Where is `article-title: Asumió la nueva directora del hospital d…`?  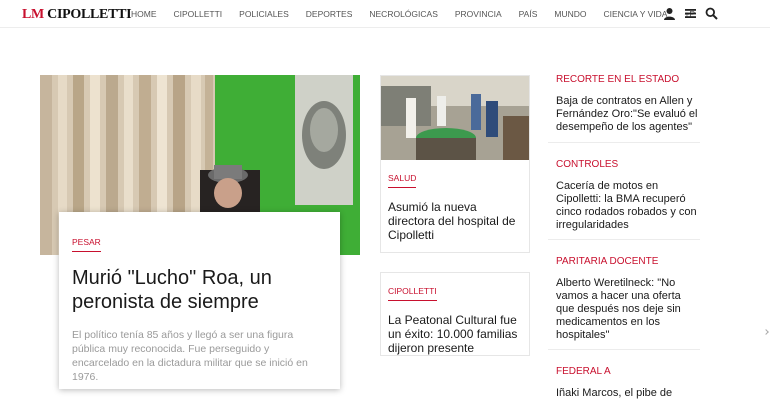
article-title: Asumió la nueva directora del hospital d… is located at coordinates (455, 221).